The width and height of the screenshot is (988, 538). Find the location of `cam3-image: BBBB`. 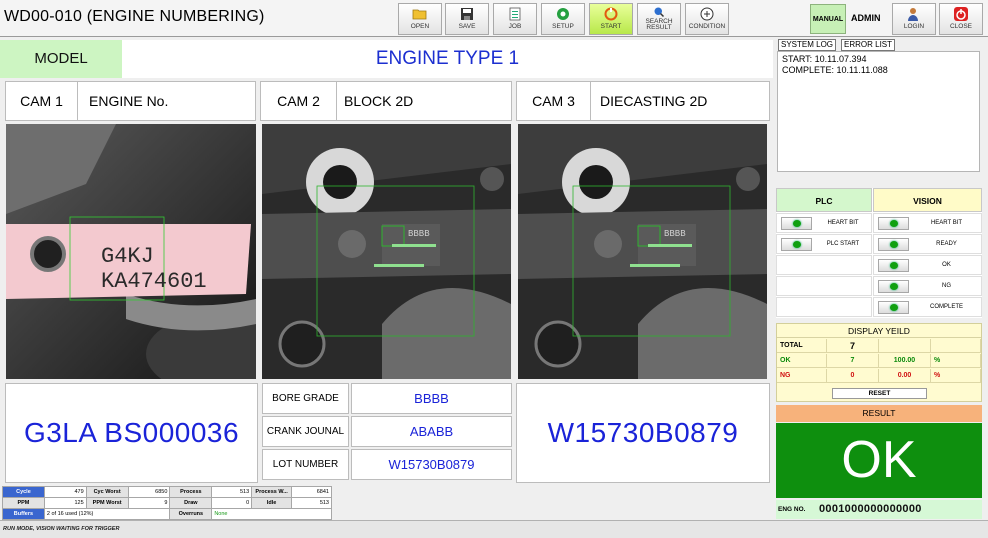

cam3-image: BBBB is located at coordinates (642, 251).